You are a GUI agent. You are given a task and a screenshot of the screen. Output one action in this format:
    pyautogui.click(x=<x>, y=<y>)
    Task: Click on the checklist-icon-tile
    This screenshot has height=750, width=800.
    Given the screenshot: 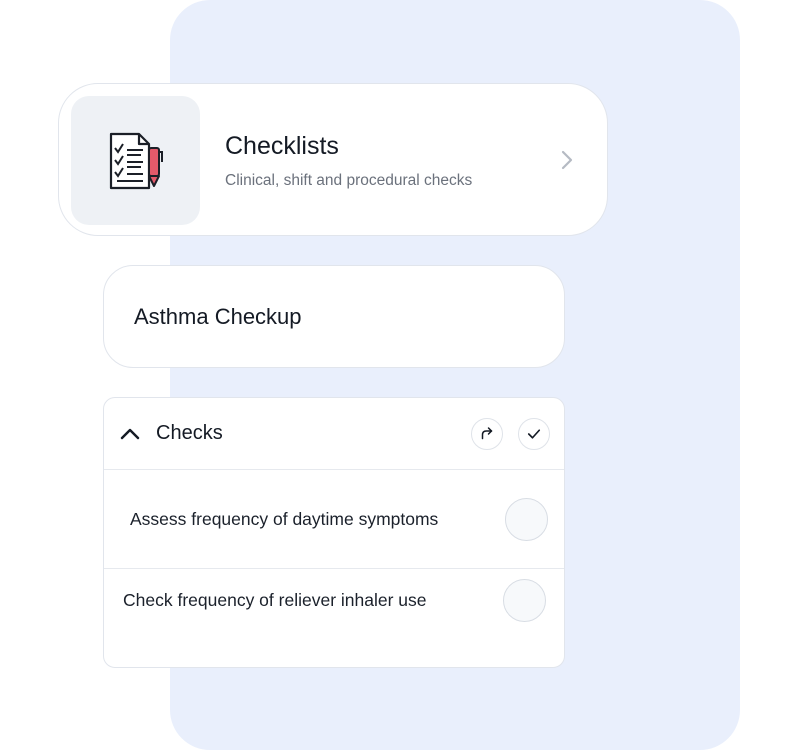 What is the action you would take?
    pyautogui.click(x=135, y=160)
    